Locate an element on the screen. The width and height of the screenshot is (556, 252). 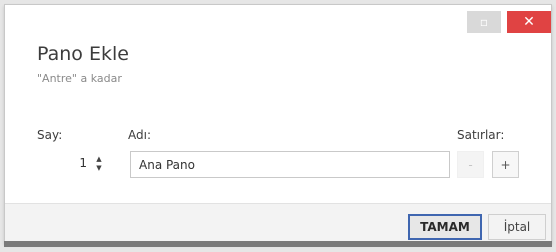
add-row-button: + is located at coordinates (505, 164).